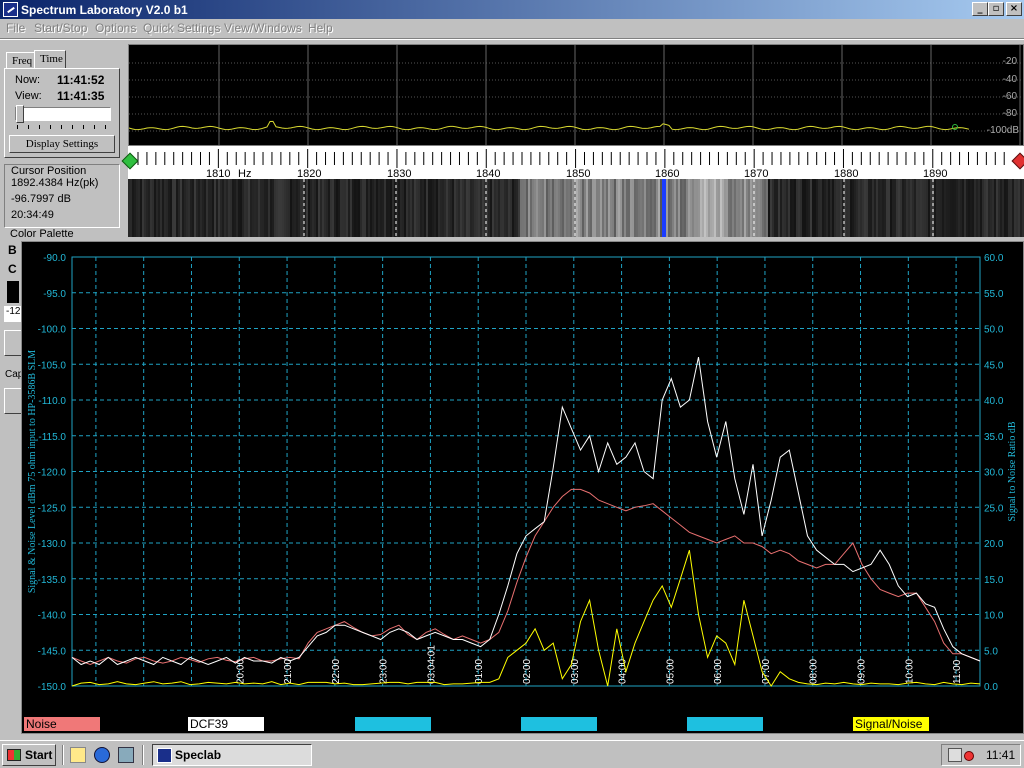 The height and width of the screenshot is (768, 1024). Describe the element at coordinates (28, 96) in the screenshot. I see `view-label: View:` at that location.